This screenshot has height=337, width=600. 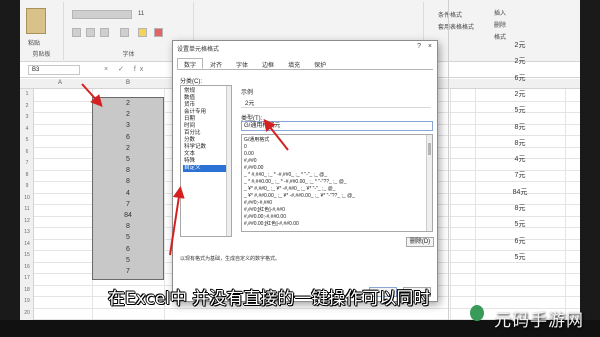 I want to click on arrow-to-cells, so click(x=92, y=95).